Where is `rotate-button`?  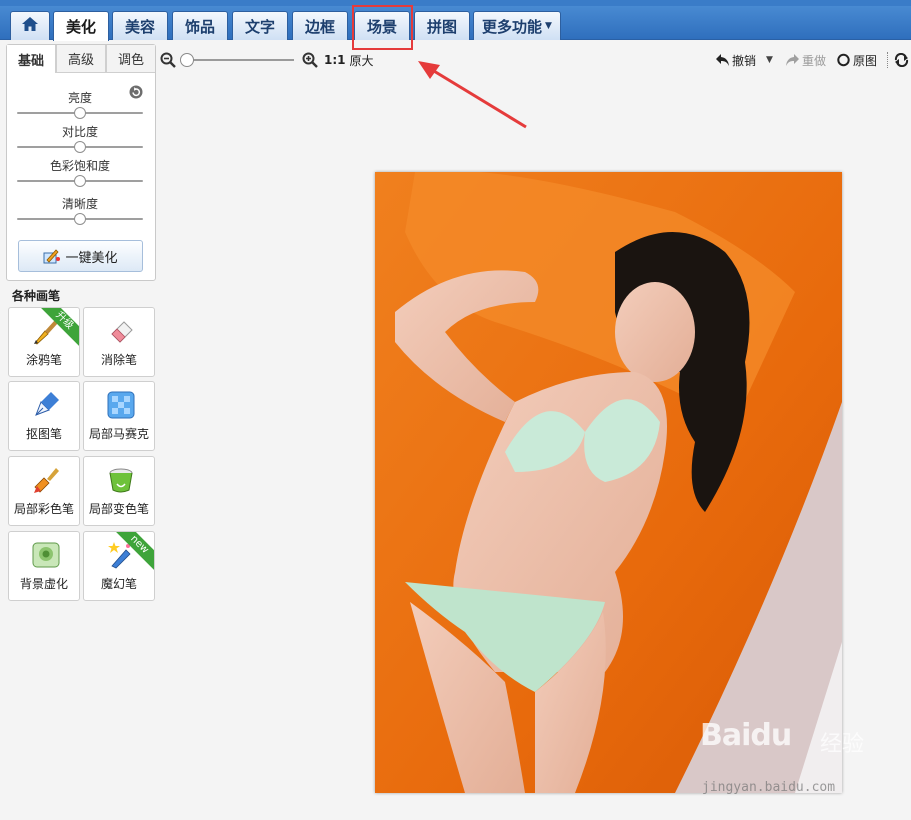
rotate-button is located at coordinates (902, 60).